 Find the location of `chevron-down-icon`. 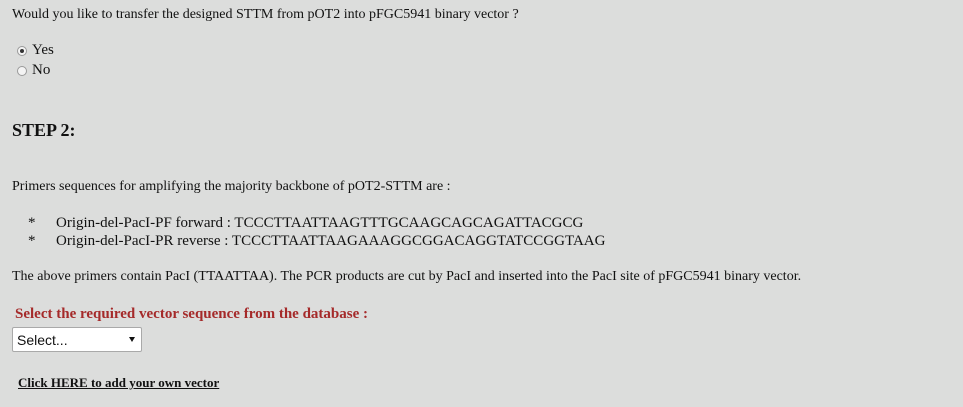

chevron-down-icon is located at coordinates (132, 339).